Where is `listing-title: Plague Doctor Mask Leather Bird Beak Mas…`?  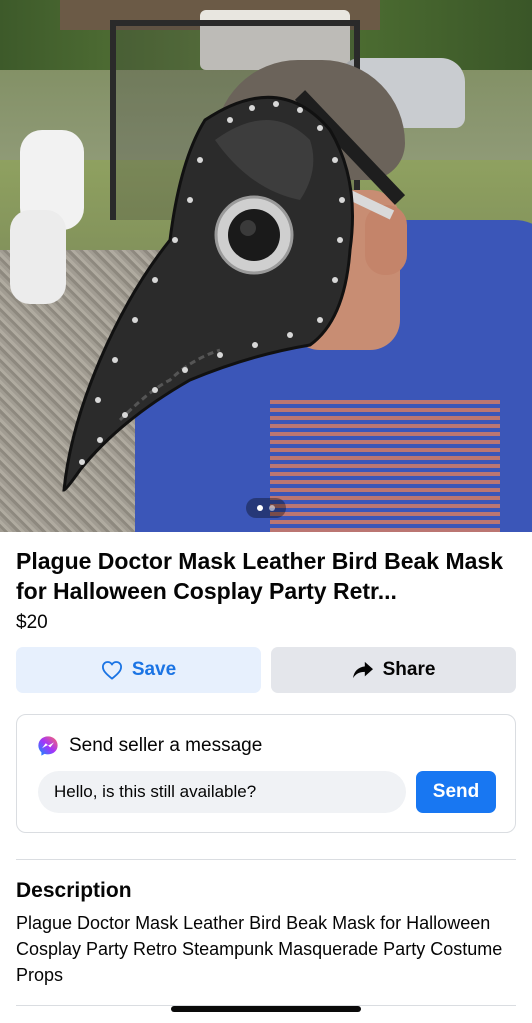
listing-title: Plague Doctor Mask Leather Bird Beak Mas… is located at coordinates (259, 576).